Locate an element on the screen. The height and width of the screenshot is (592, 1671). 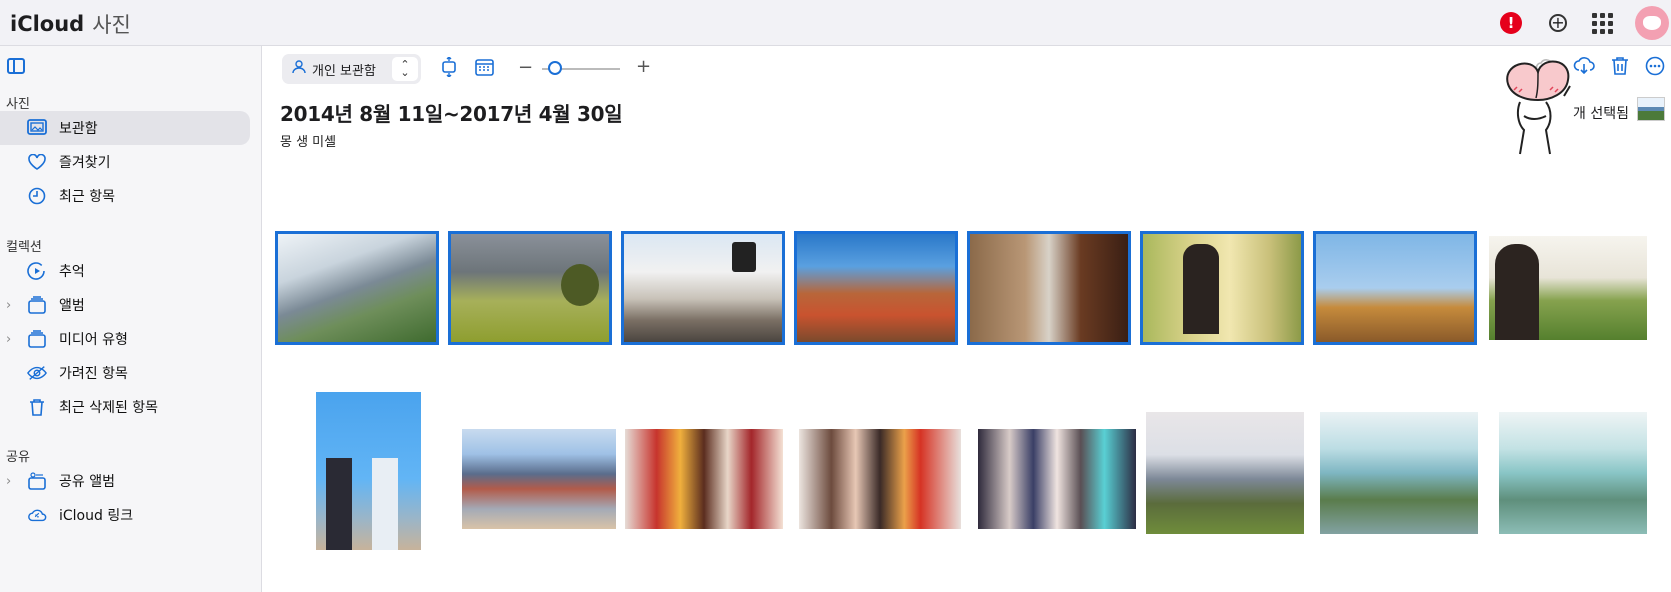
app-name: 사진 is located at coordinates (111, 25).